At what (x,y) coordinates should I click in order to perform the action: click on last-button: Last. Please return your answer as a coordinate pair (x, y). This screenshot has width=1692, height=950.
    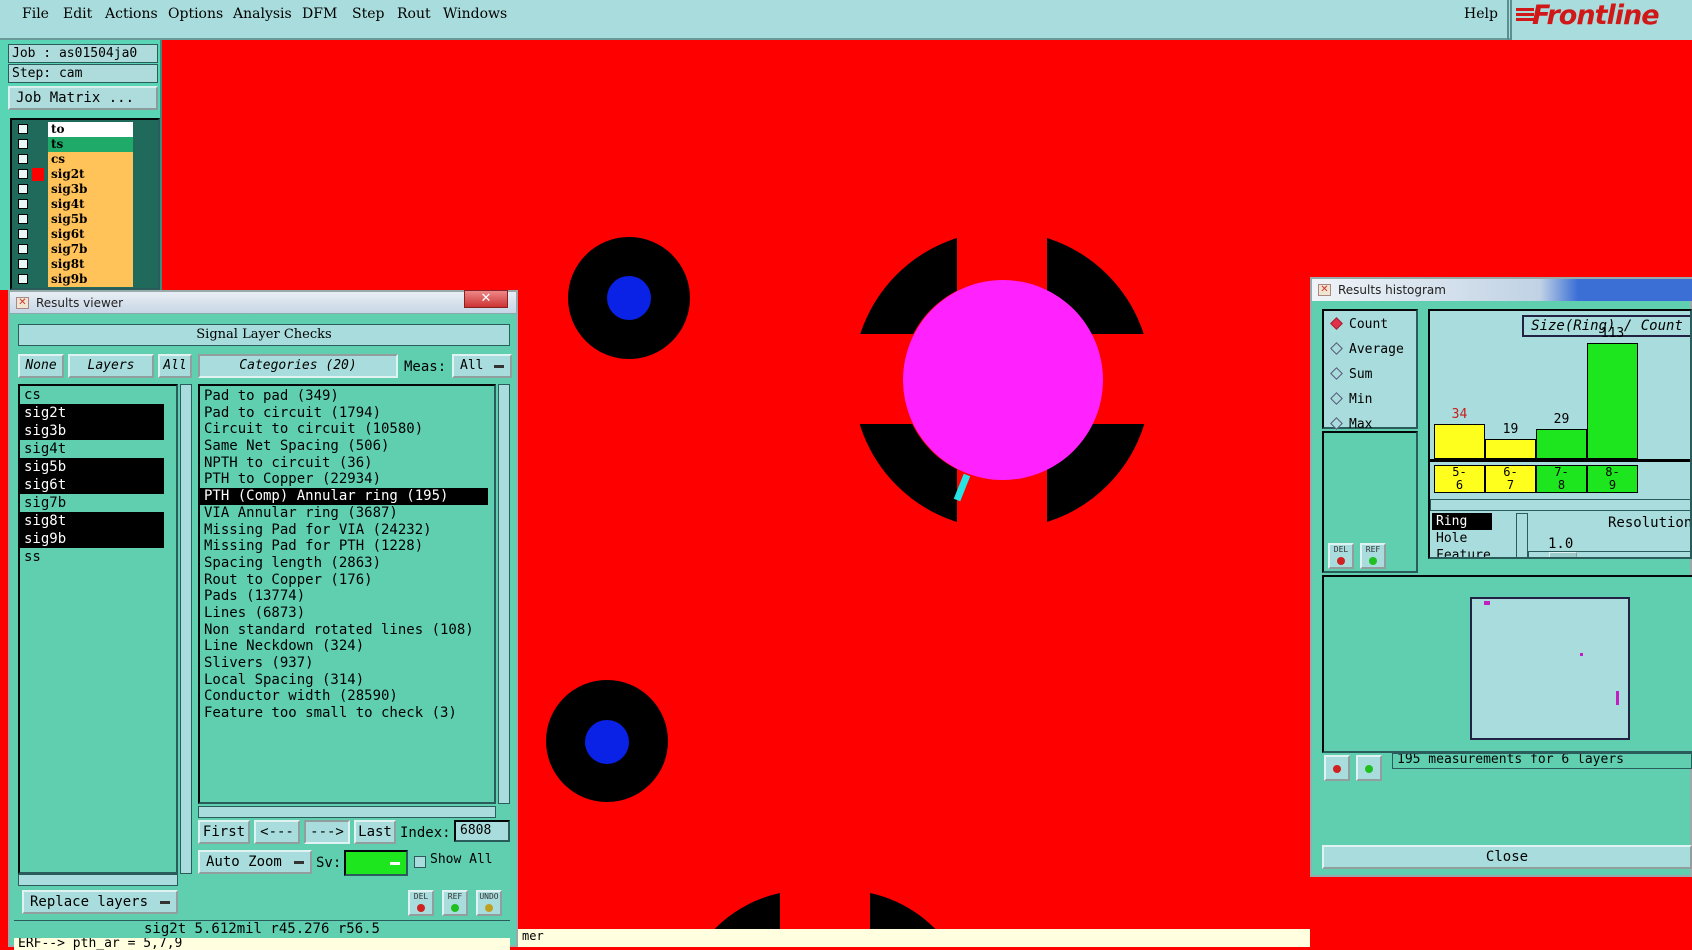
    Looking at the image, I should click on (375, 832).